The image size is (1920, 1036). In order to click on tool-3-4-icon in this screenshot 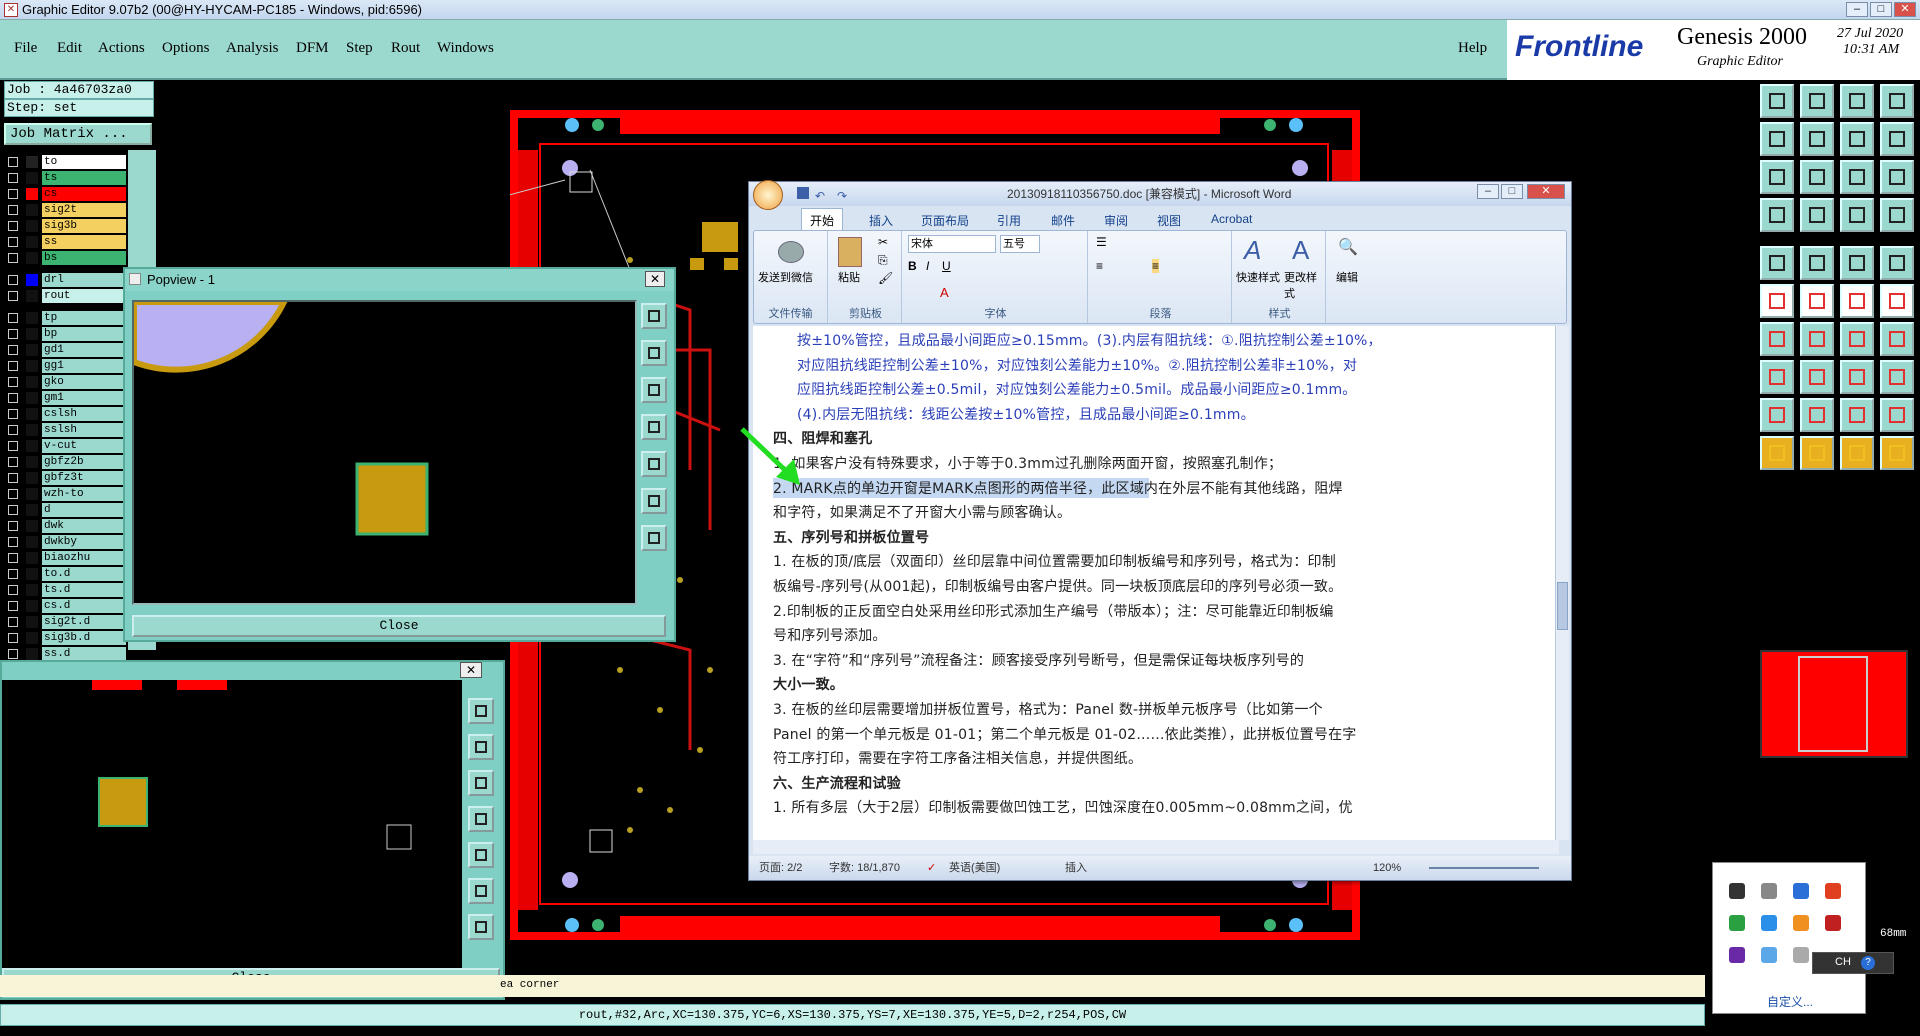, I will do `click(1897, 177)`.